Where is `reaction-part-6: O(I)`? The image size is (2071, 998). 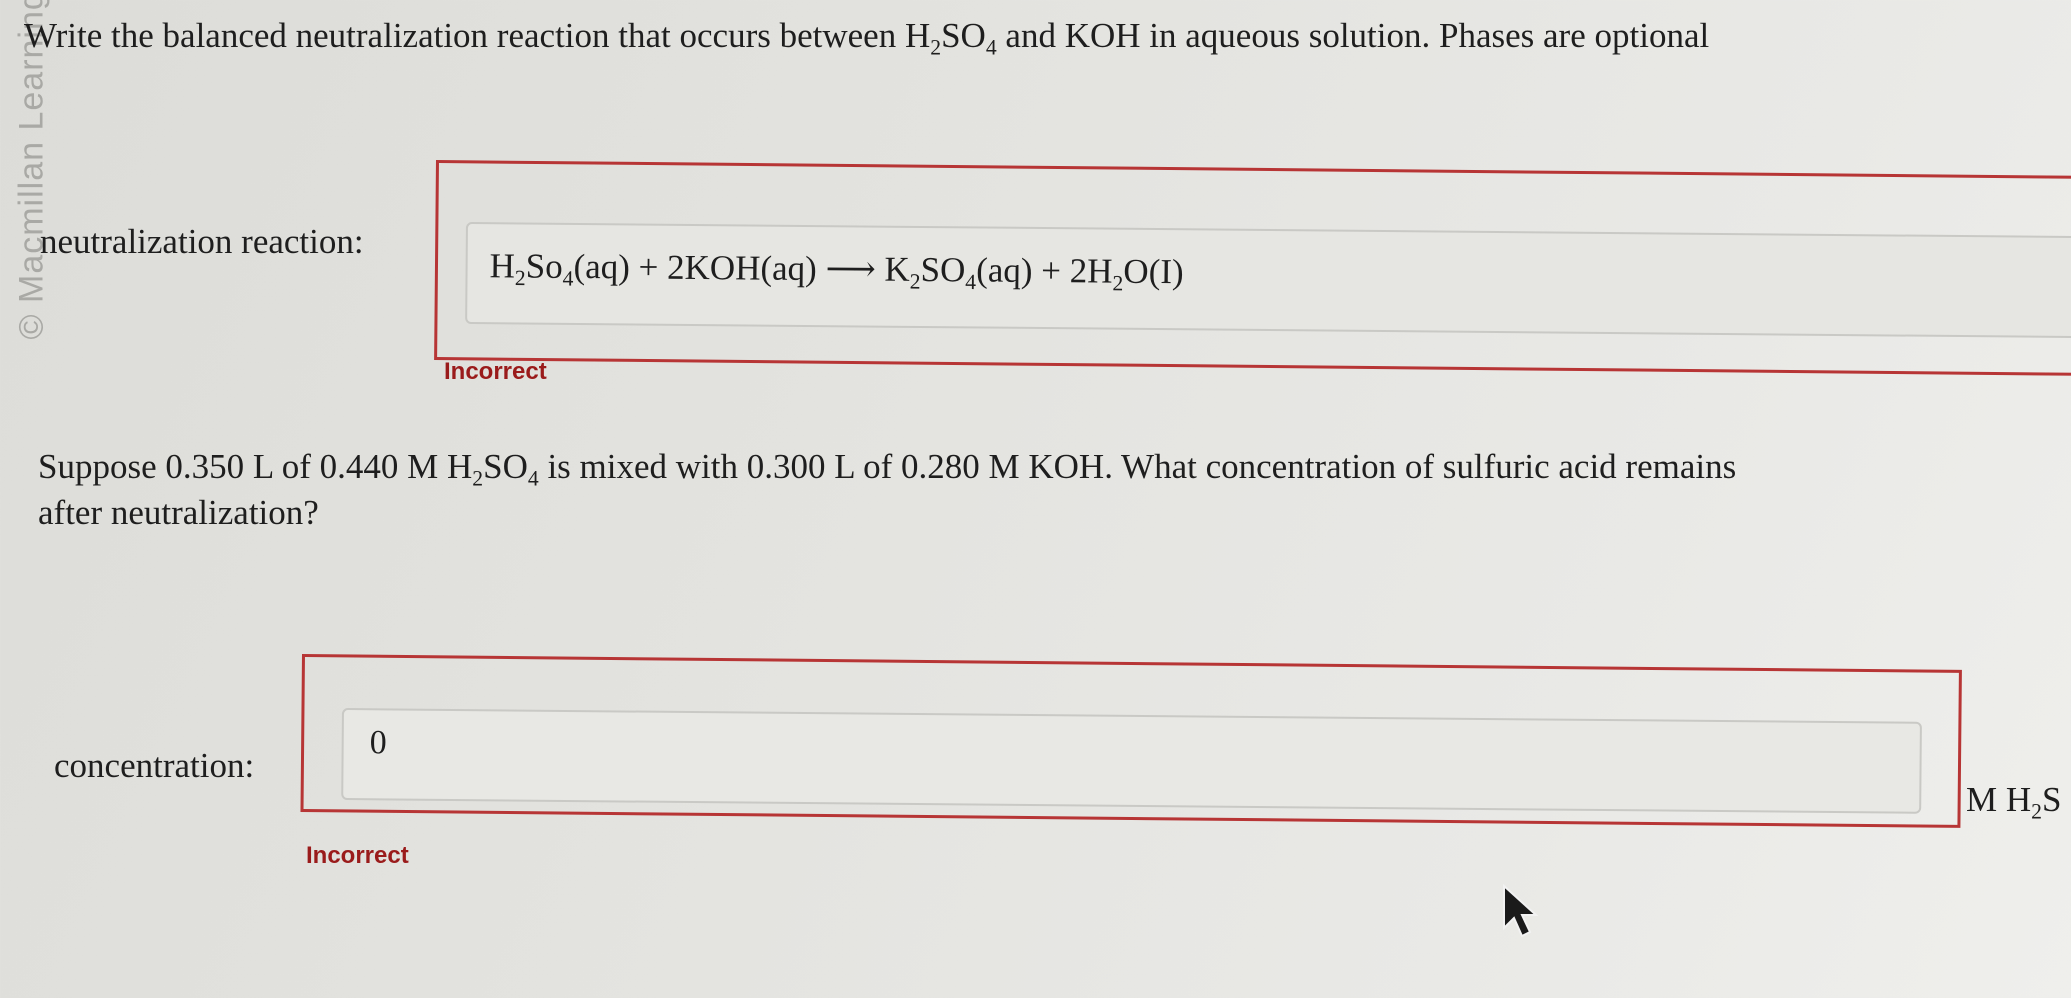
reaction-part-6: O(I) is located at coordinates (1153, 271).